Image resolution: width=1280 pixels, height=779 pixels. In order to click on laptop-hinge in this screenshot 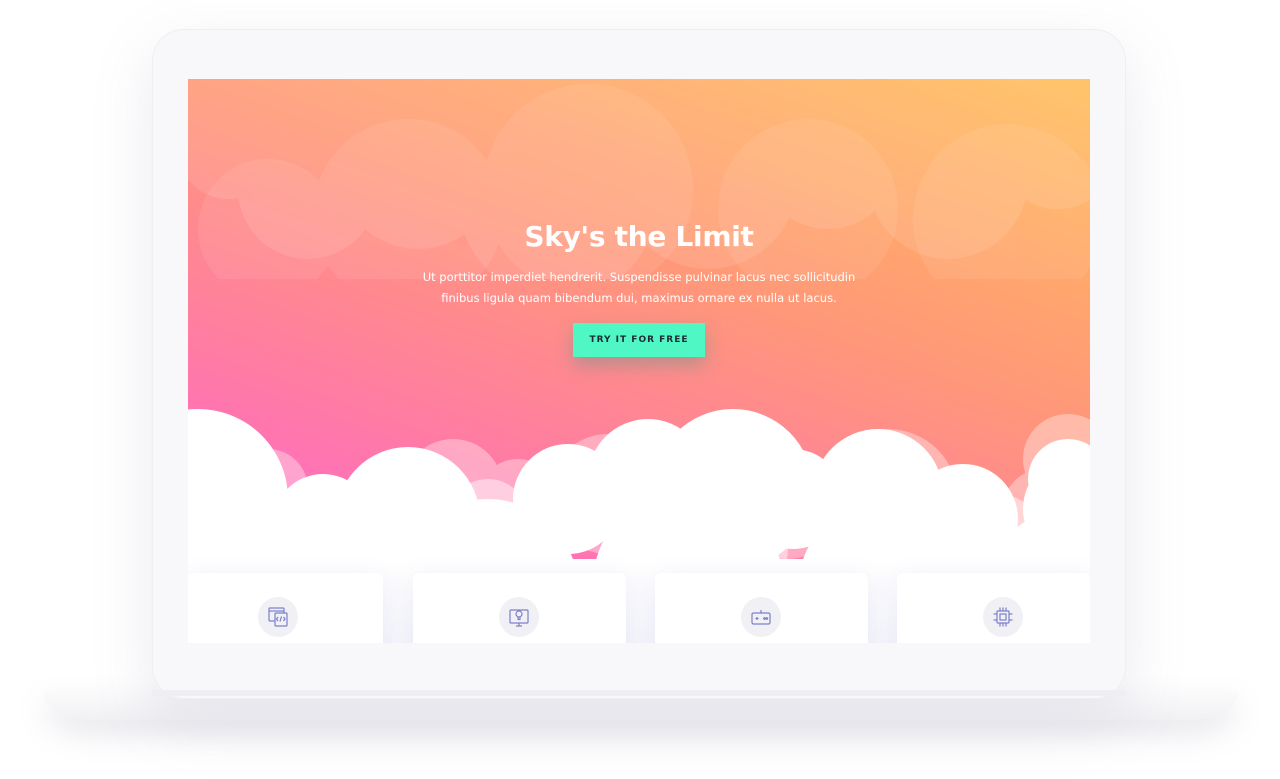, I will do `click(639, 693)`.